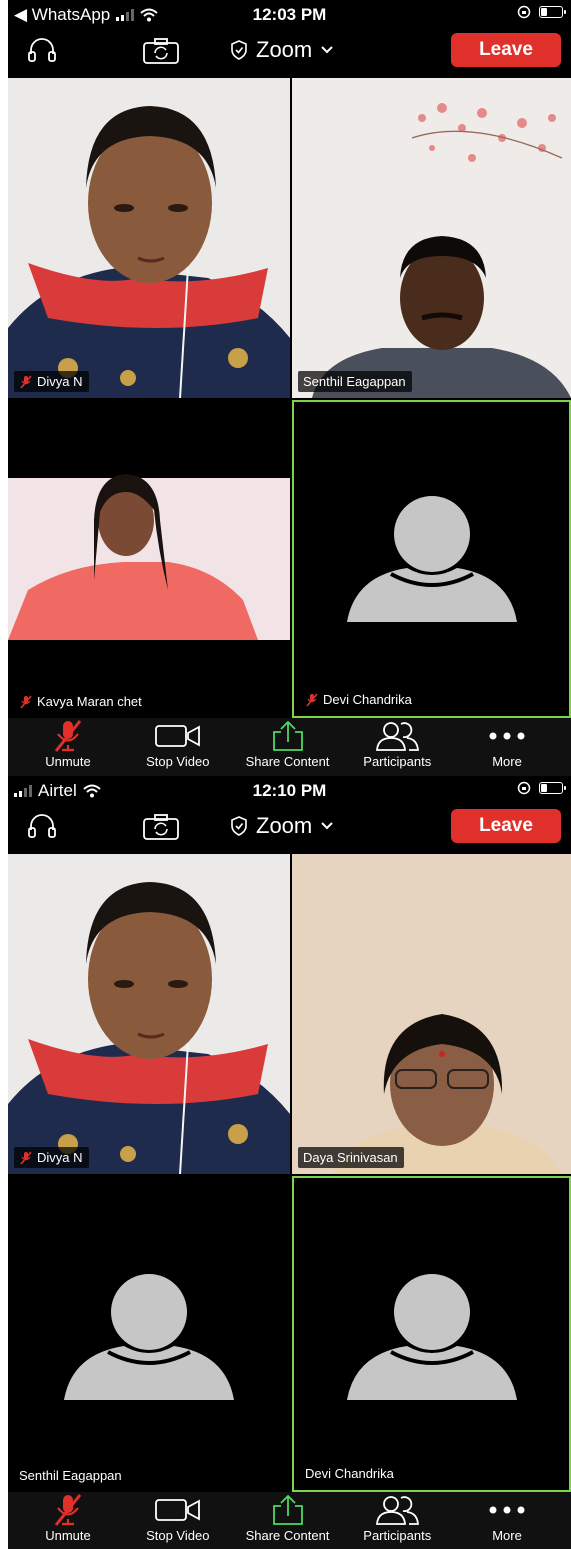 The image size is (571, 1549). I want to click on participant-name: Kavya Maran chet, so click(89, 701).